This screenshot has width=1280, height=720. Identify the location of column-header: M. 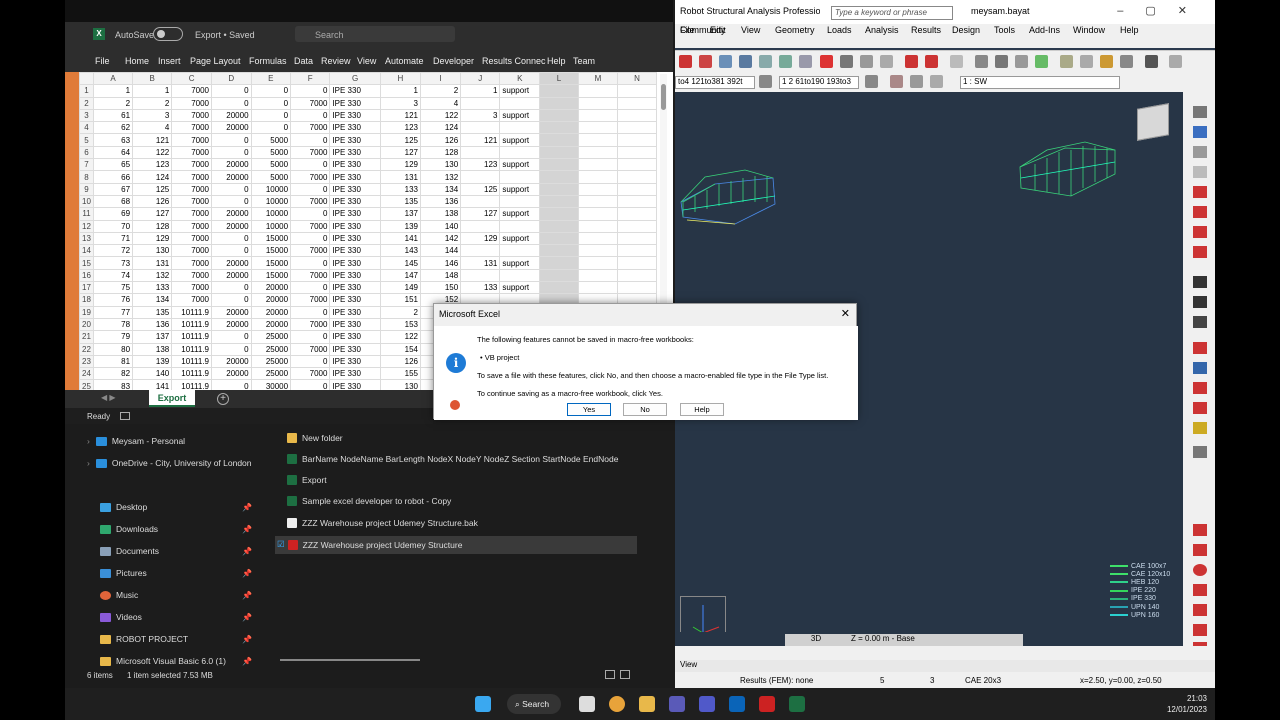
(597, 79).